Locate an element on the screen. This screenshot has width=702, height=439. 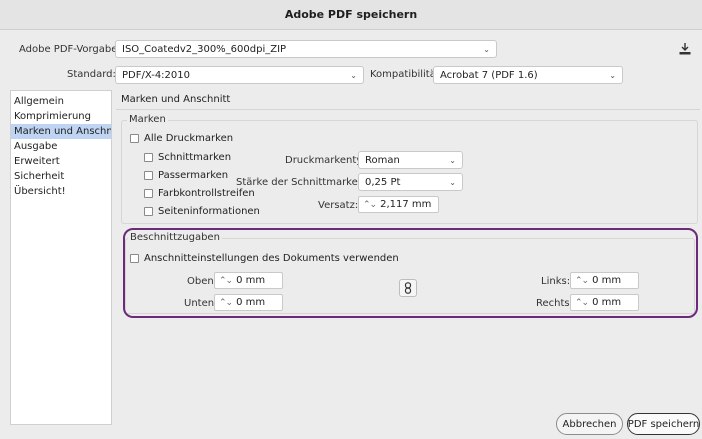
compat-select: Acrobat 7 (PDF 1.6) ⌄ is located at coordinates (528, 75).